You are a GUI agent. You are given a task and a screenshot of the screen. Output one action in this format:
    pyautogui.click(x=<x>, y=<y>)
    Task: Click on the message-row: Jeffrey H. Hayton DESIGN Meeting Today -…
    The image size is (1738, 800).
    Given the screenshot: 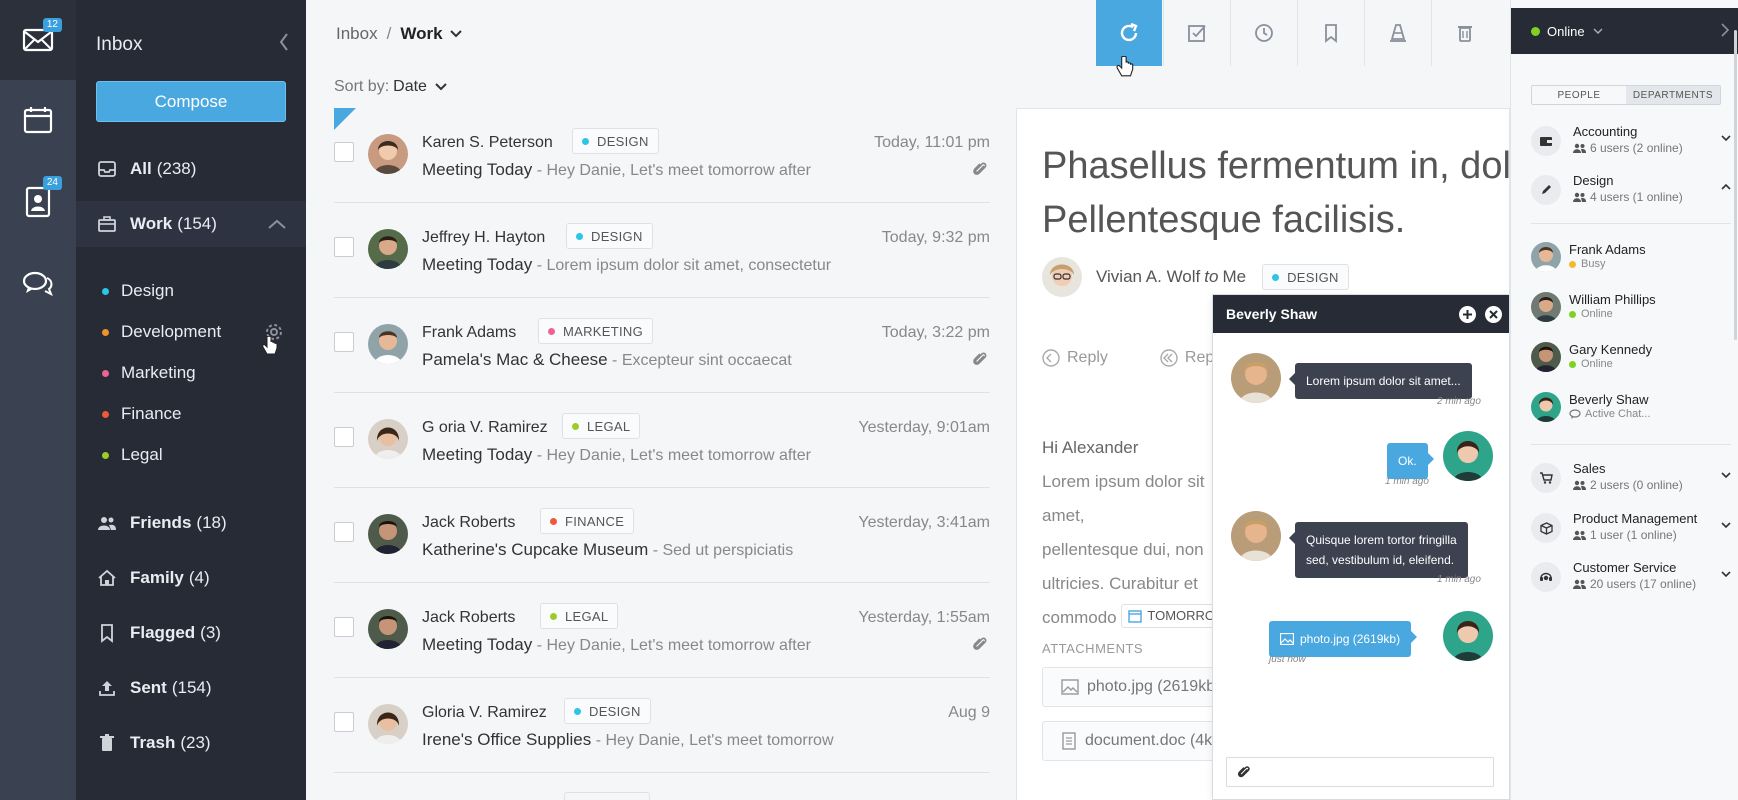 What is the action you would take?
    pyautogui.click(x=662, y=250)
    